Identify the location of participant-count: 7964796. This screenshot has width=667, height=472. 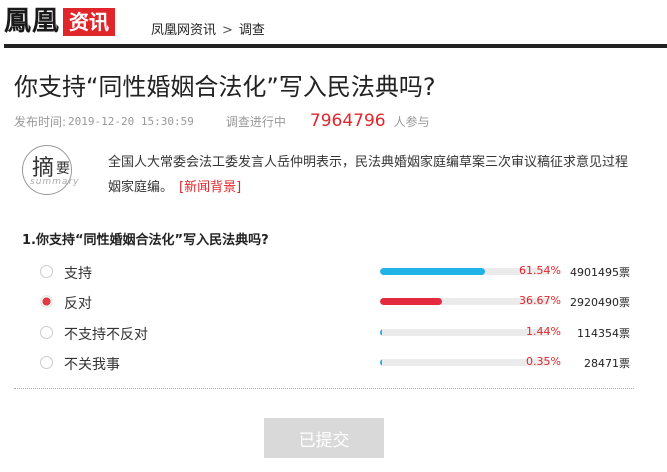
(347, 121).